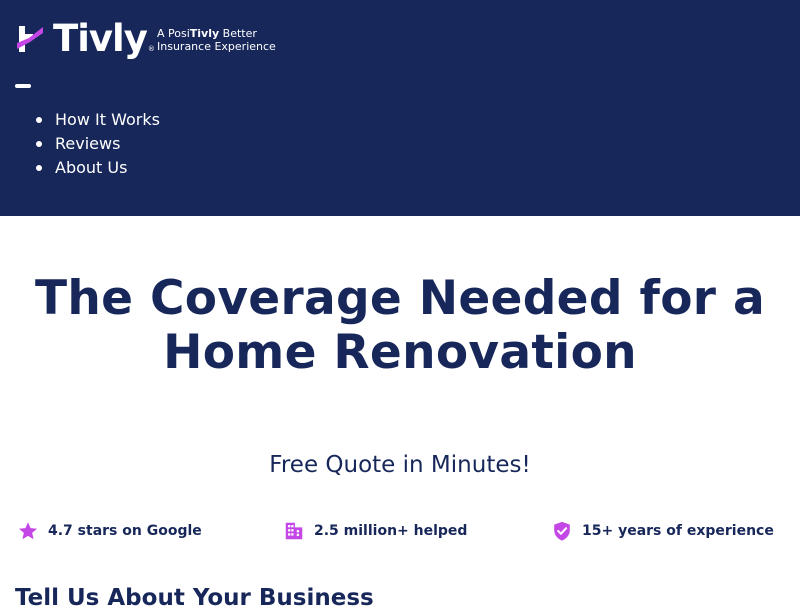 The image size is (800, 612). What do you see at coordinates (91, 167) in the screenshot?
I see `nav-link-about-us: About Us` at bounding box center [91, 167].